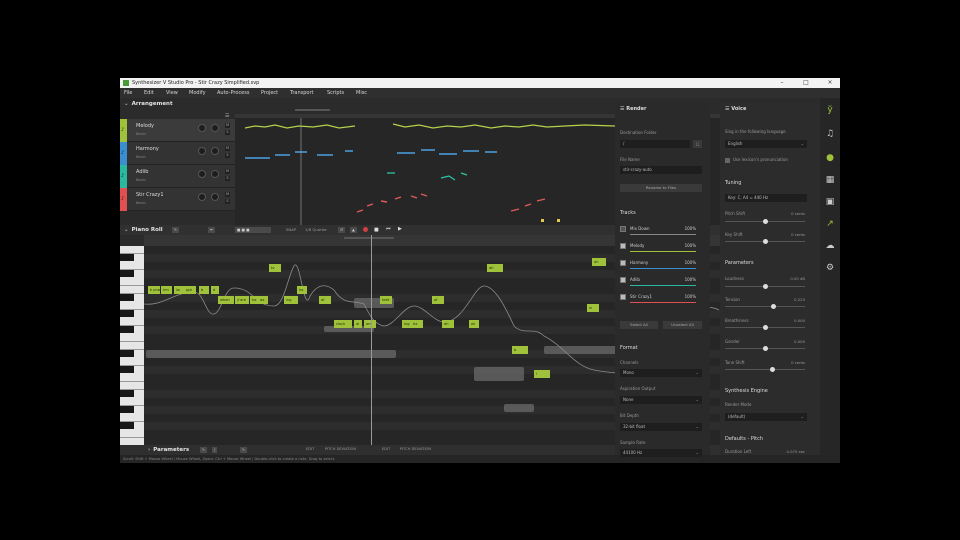 This screenshot has width=960, height=540. I want to click on menu-scripts: Scripts, so click(335, 93).